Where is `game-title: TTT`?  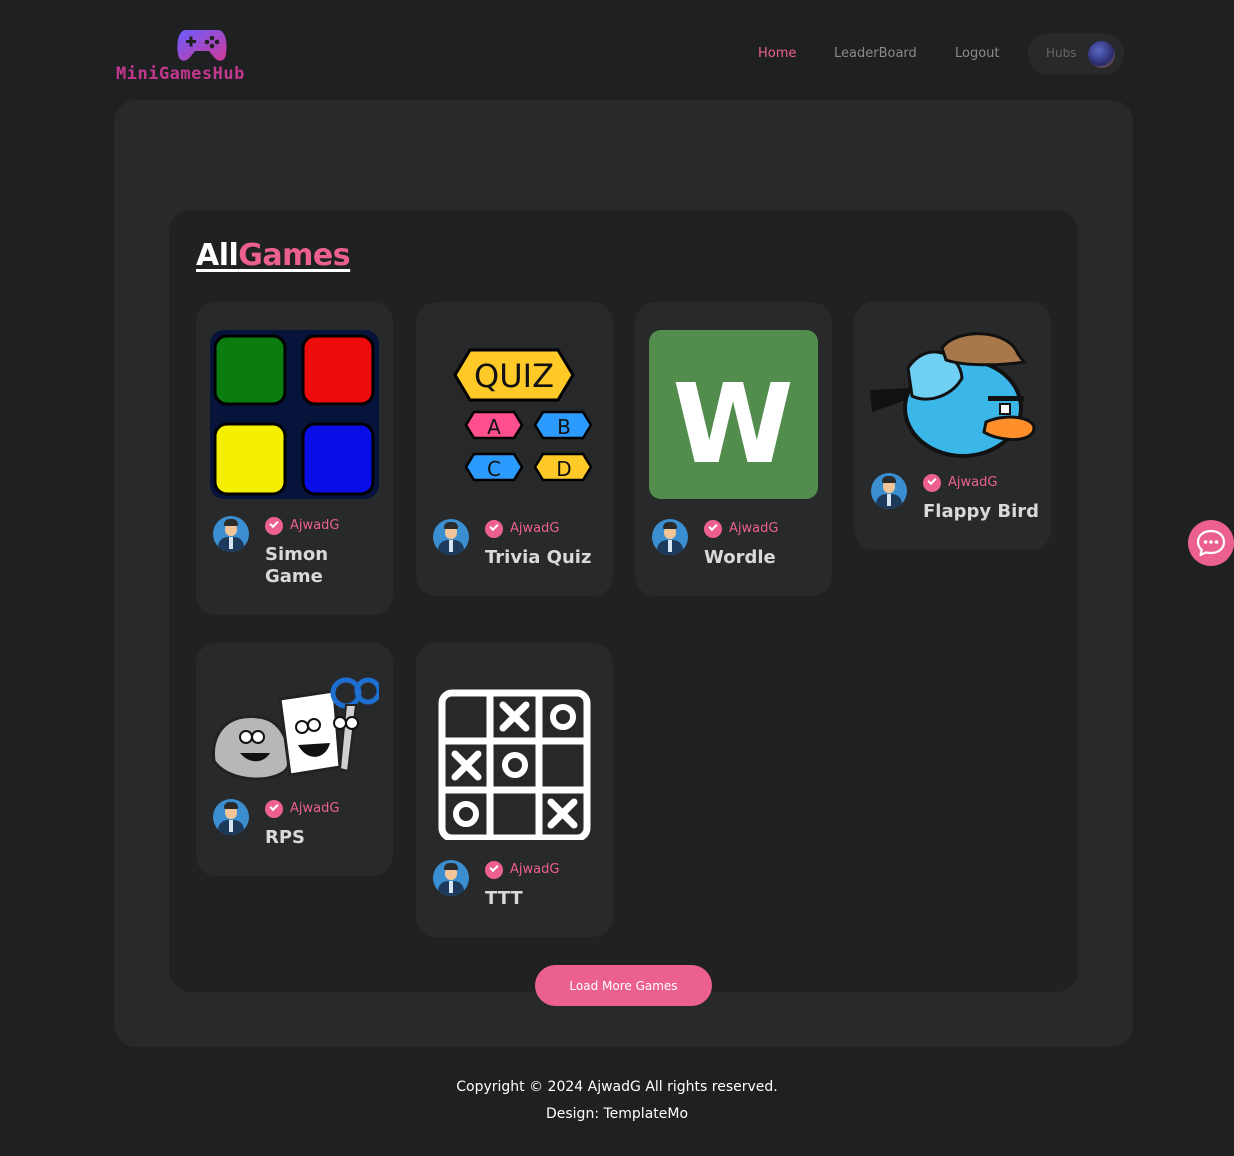
game-title: TTT is located at coordinates (504, 898).